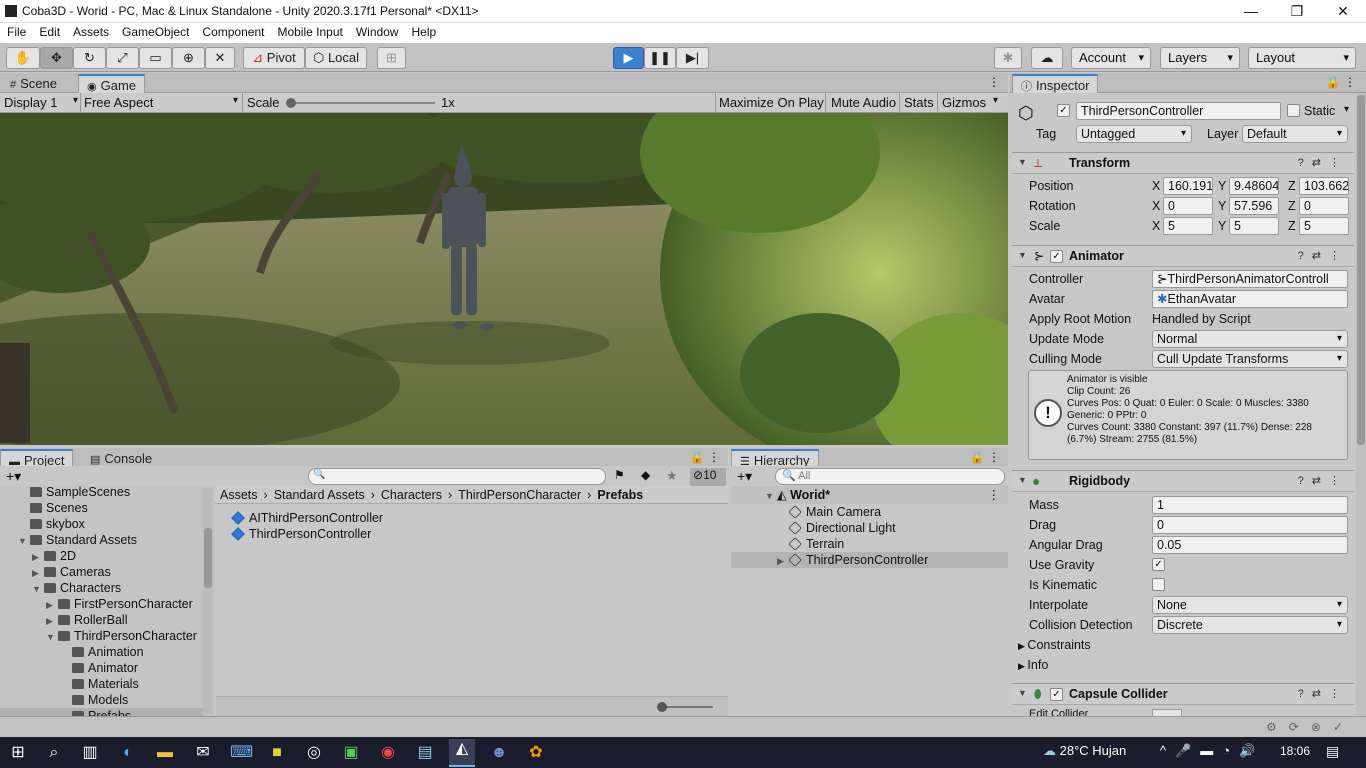 The width and height of the screenshot is (1366, 768). Describe the element at coordinates (1323, 480) in the screenshot. I see `component-tools-icon: ?⇄⋮` at that location.